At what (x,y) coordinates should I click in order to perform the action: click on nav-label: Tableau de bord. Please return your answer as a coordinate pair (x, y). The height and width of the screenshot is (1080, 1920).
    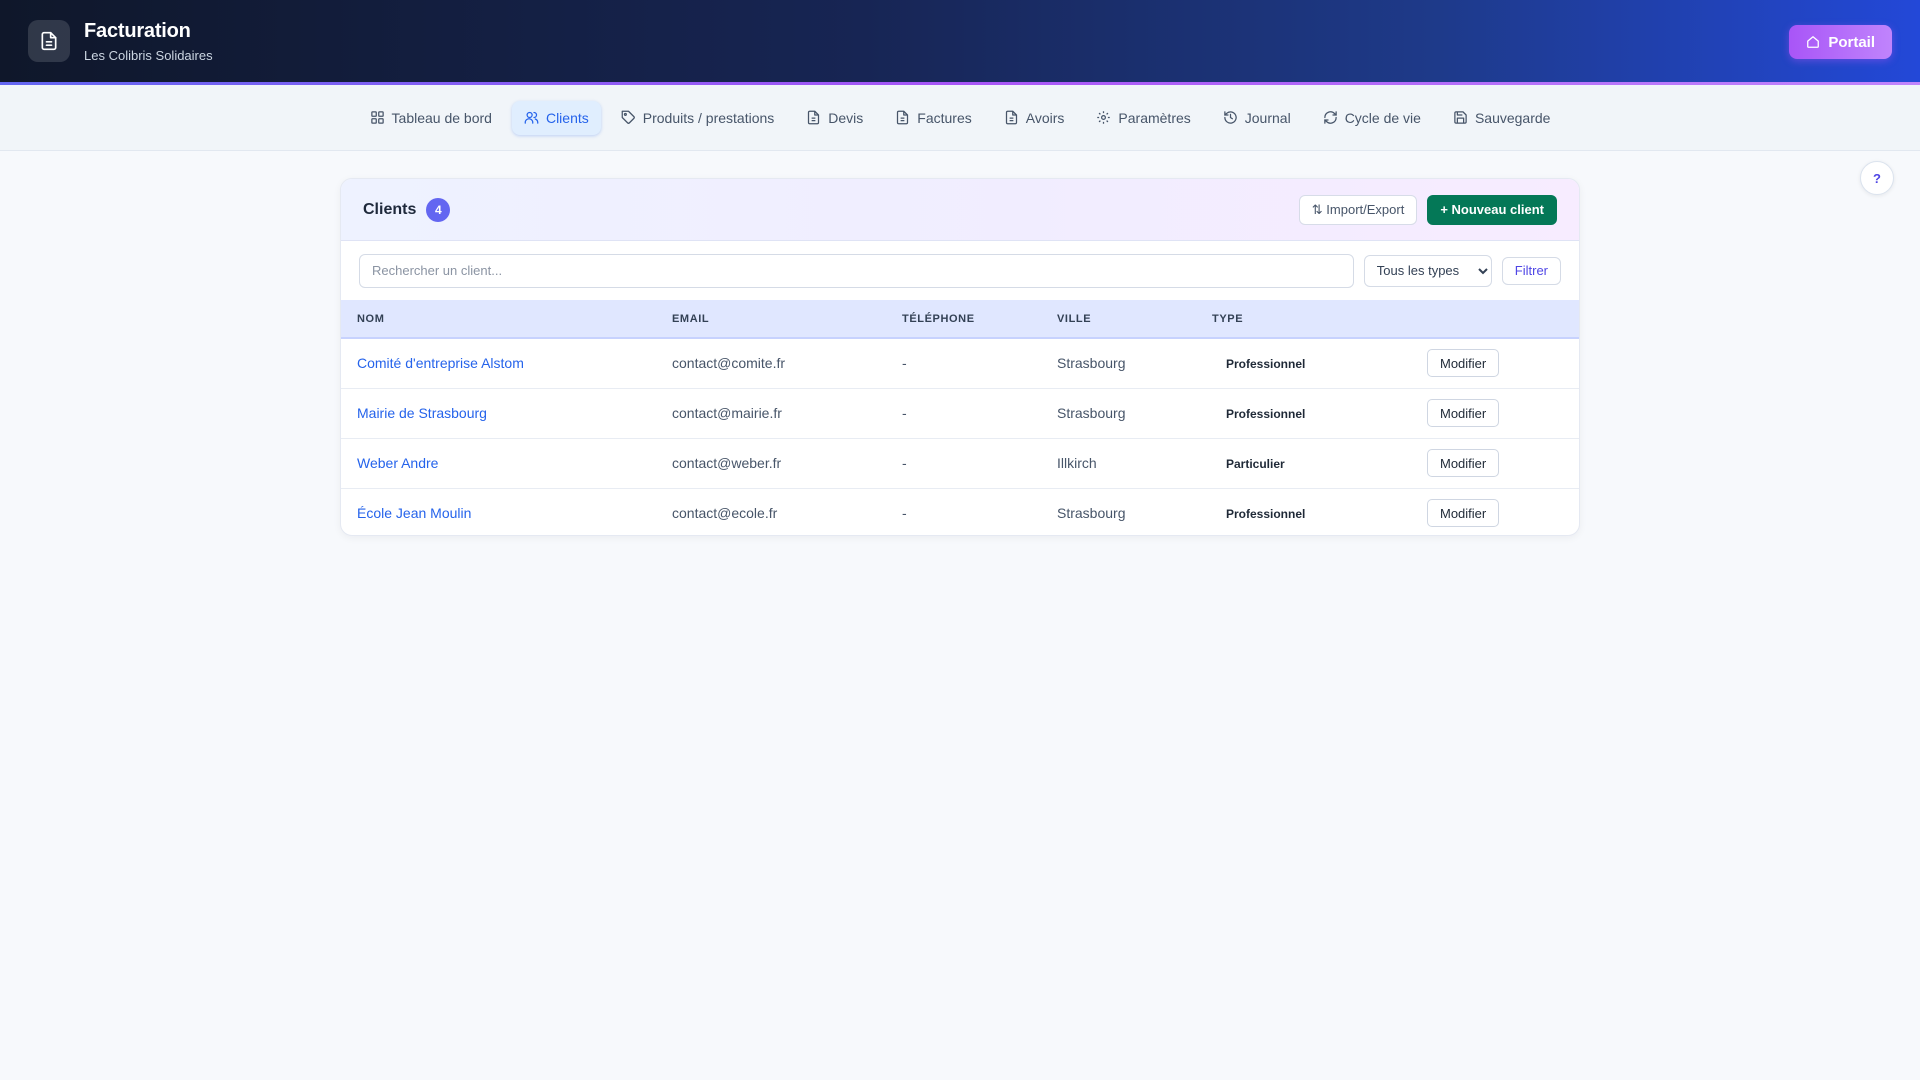
    Looking at the image, I should click on (441, 117).